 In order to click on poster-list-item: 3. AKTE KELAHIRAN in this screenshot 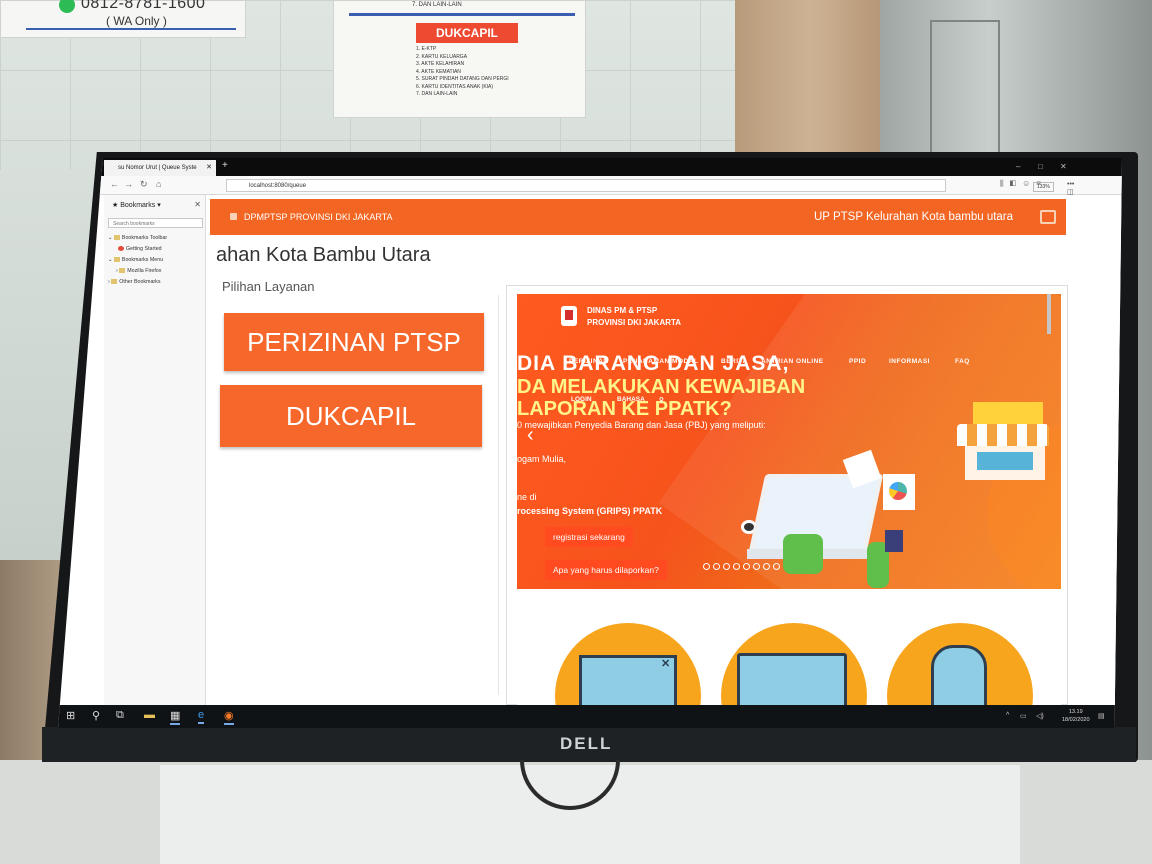, I will do `click(440, 64)`.